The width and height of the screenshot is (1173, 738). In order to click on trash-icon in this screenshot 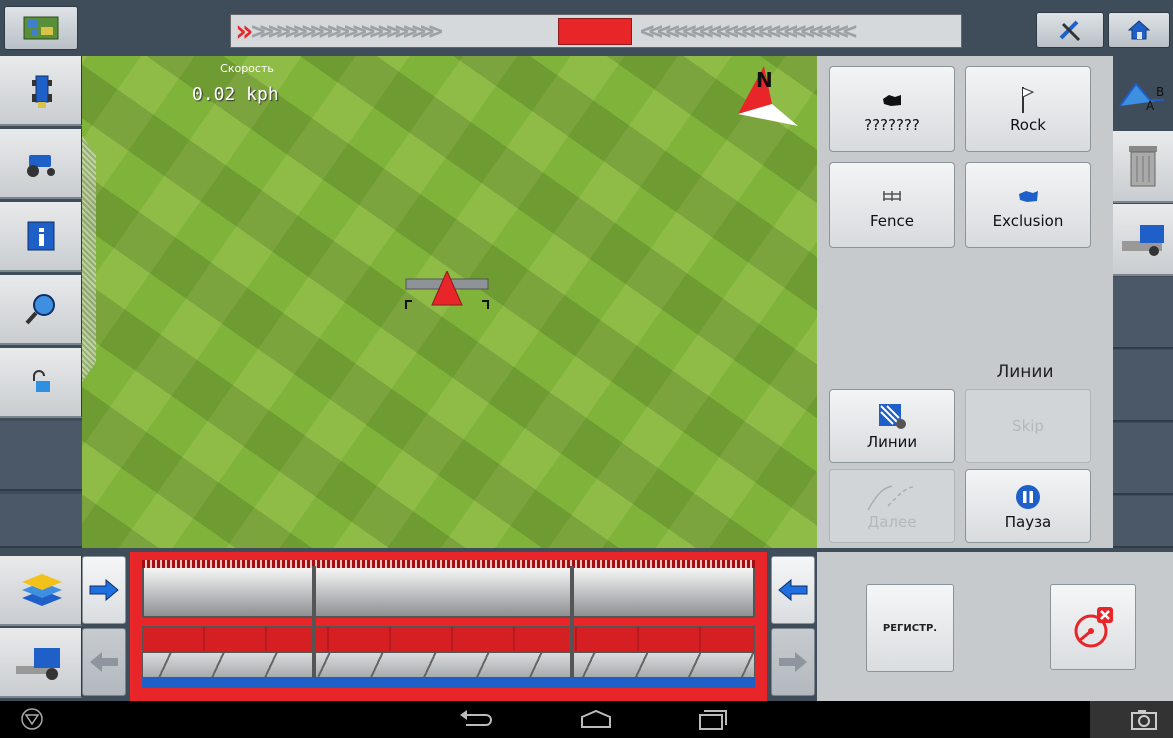, I will do `click(1143, 166)`.